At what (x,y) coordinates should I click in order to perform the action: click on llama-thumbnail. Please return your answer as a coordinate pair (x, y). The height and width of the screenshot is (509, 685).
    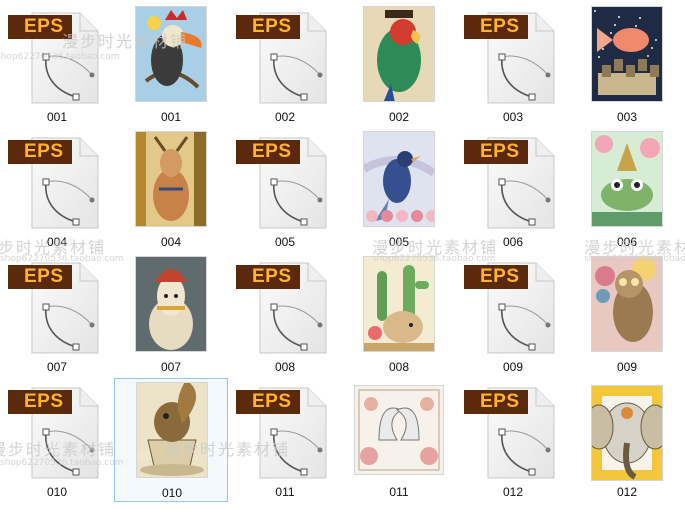
    Looking at the image, I should click on (171, 304).